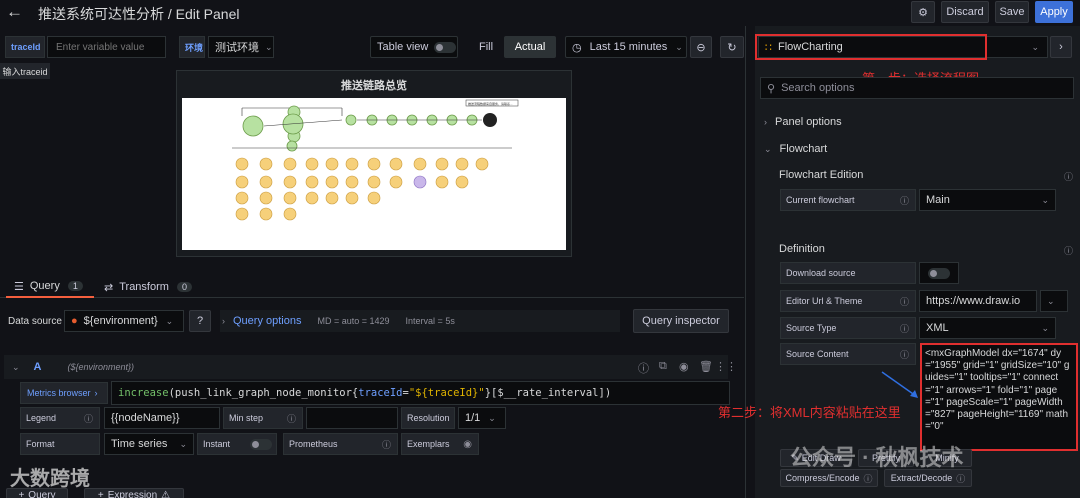 The height and width of the screenshot is (498, 1080). Describe the element at coordinates (40, 444) in the screenshot. I see `format-label-text: Format` at that location.